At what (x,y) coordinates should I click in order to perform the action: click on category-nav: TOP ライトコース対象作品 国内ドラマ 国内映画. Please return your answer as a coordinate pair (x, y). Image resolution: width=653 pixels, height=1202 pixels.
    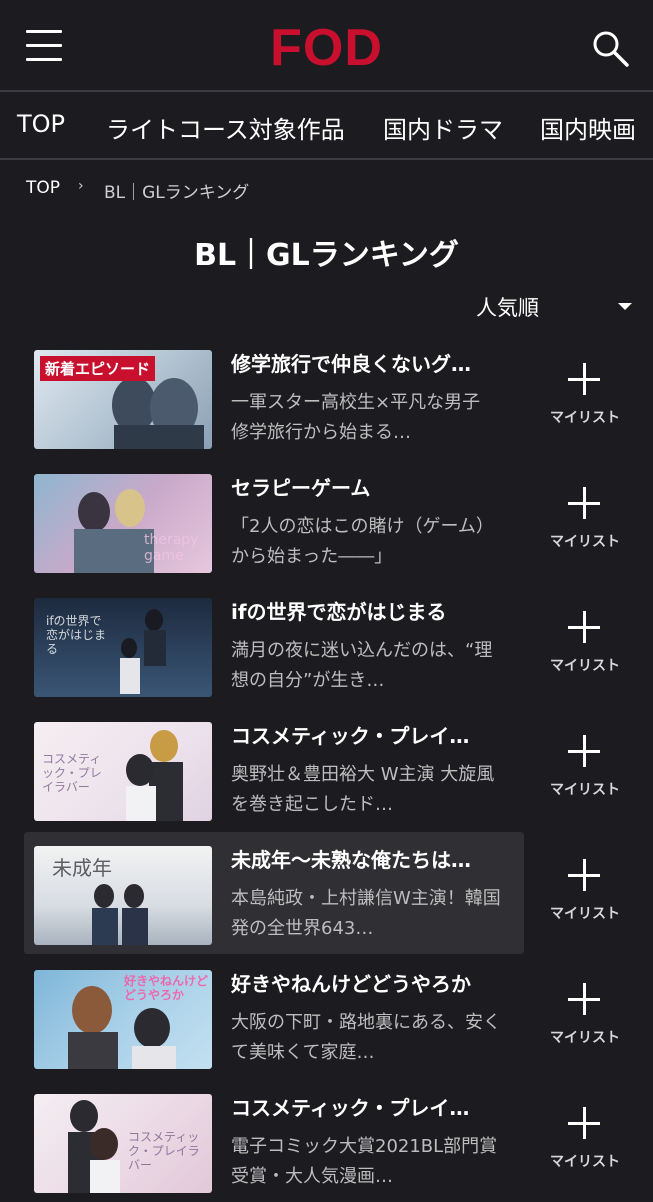
    Looking at the image, I should click on (326, 125).